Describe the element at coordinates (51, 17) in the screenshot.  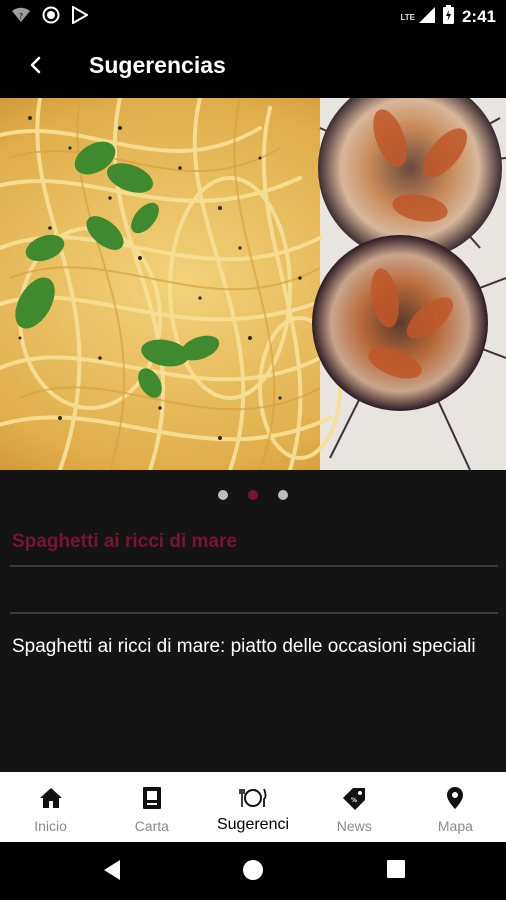
I see `record-icon` at that location.